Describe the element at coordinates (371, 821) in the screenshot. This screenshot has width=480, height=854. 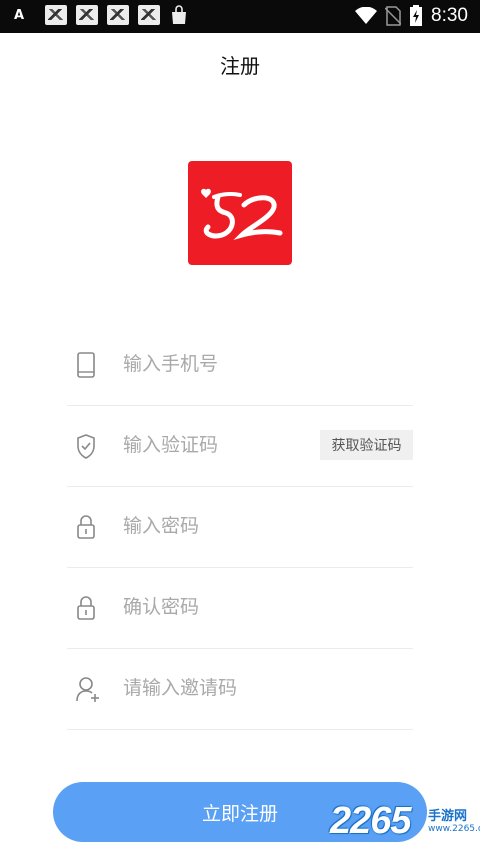
I see `watermark-number: 2265` at that location.